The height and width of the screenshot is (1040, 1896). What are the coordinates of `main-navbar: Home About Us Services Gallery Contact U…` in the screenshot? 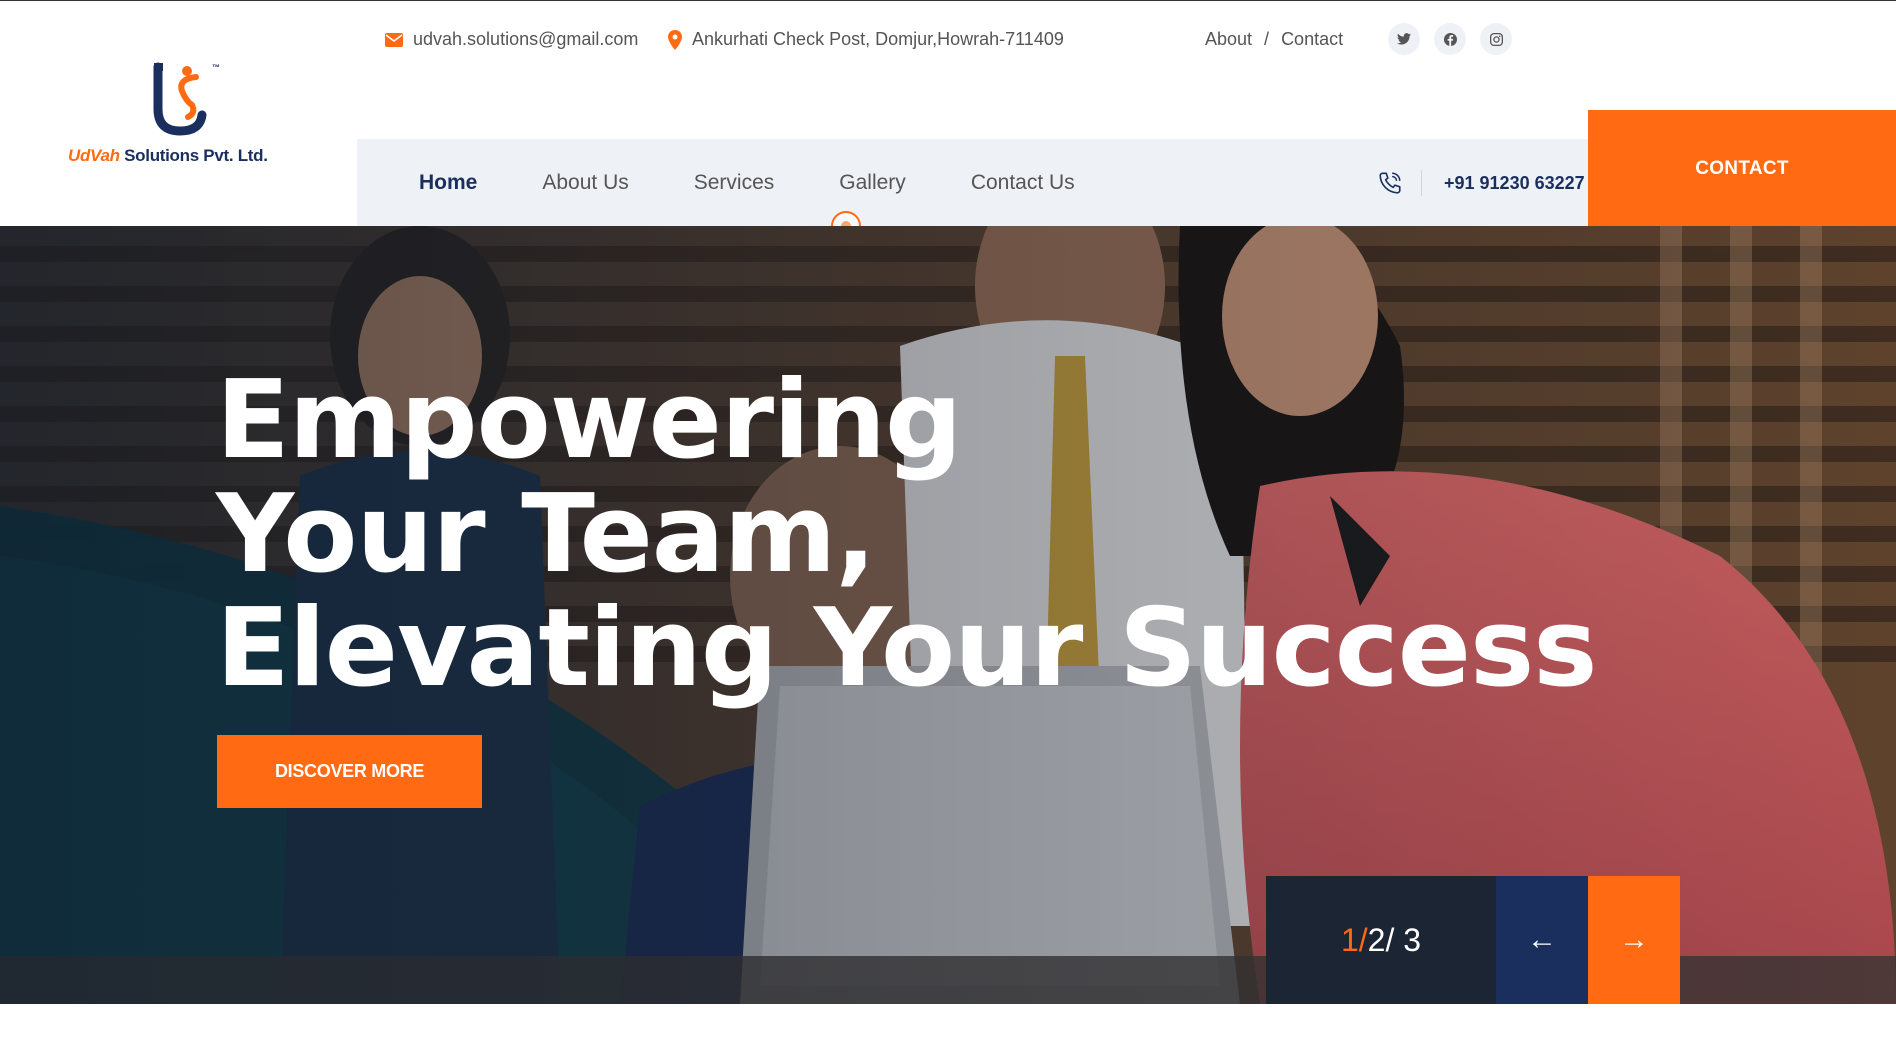 It's located at (1001, 190).